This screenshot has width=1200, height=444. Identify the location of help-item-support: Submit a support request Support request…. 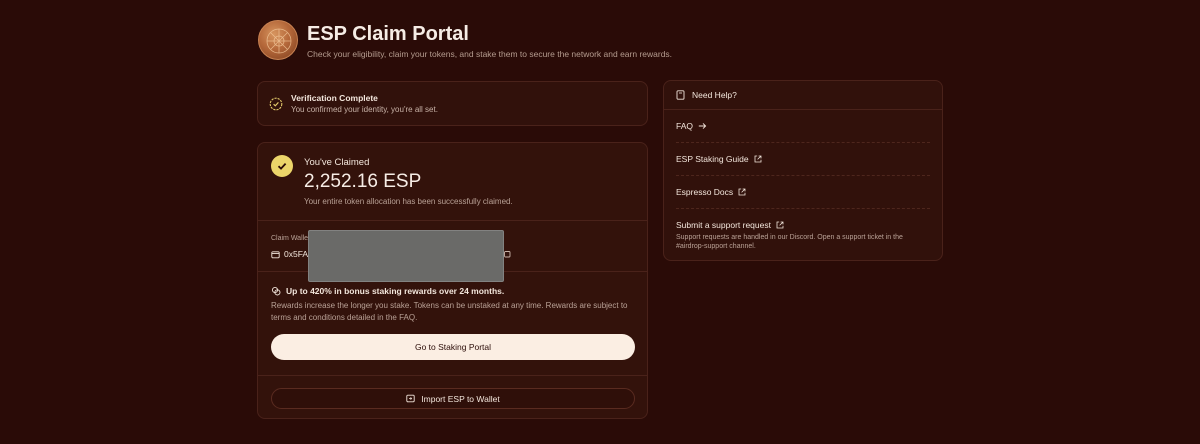
(803, 230).